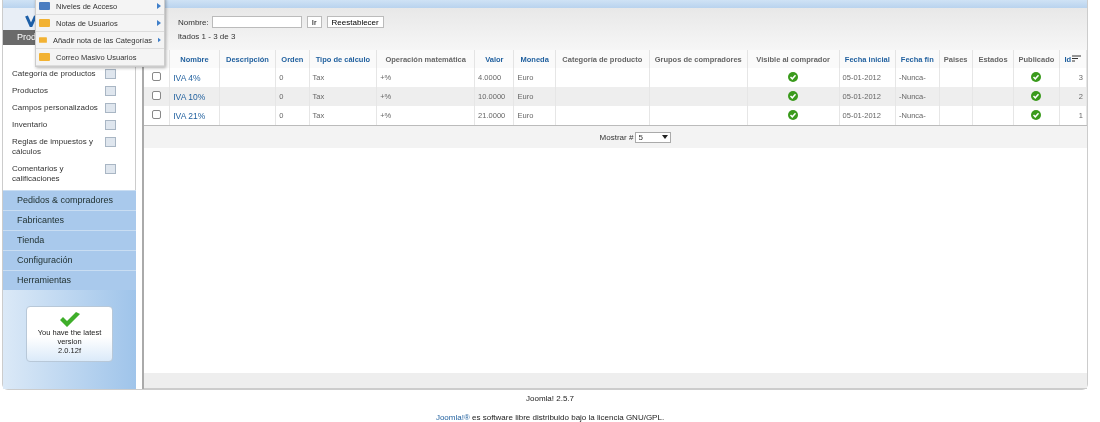 The image size is (1100, 422). I want to click on reset-button: Reestablecer, so click(355, 22).